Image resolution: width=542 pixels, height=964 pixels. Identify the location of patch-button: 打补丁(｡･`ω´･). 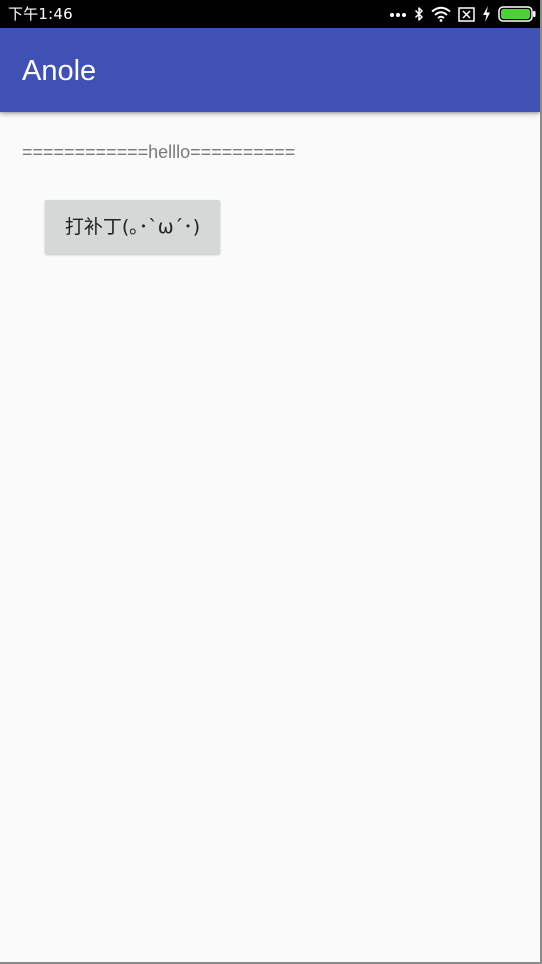
(132, 227).